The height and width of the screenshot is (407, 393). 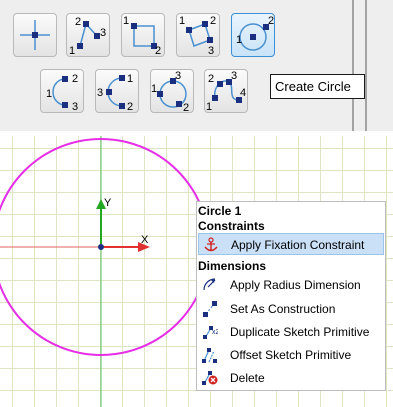 I want to click on delete-icon, so click(x=210, y=378).